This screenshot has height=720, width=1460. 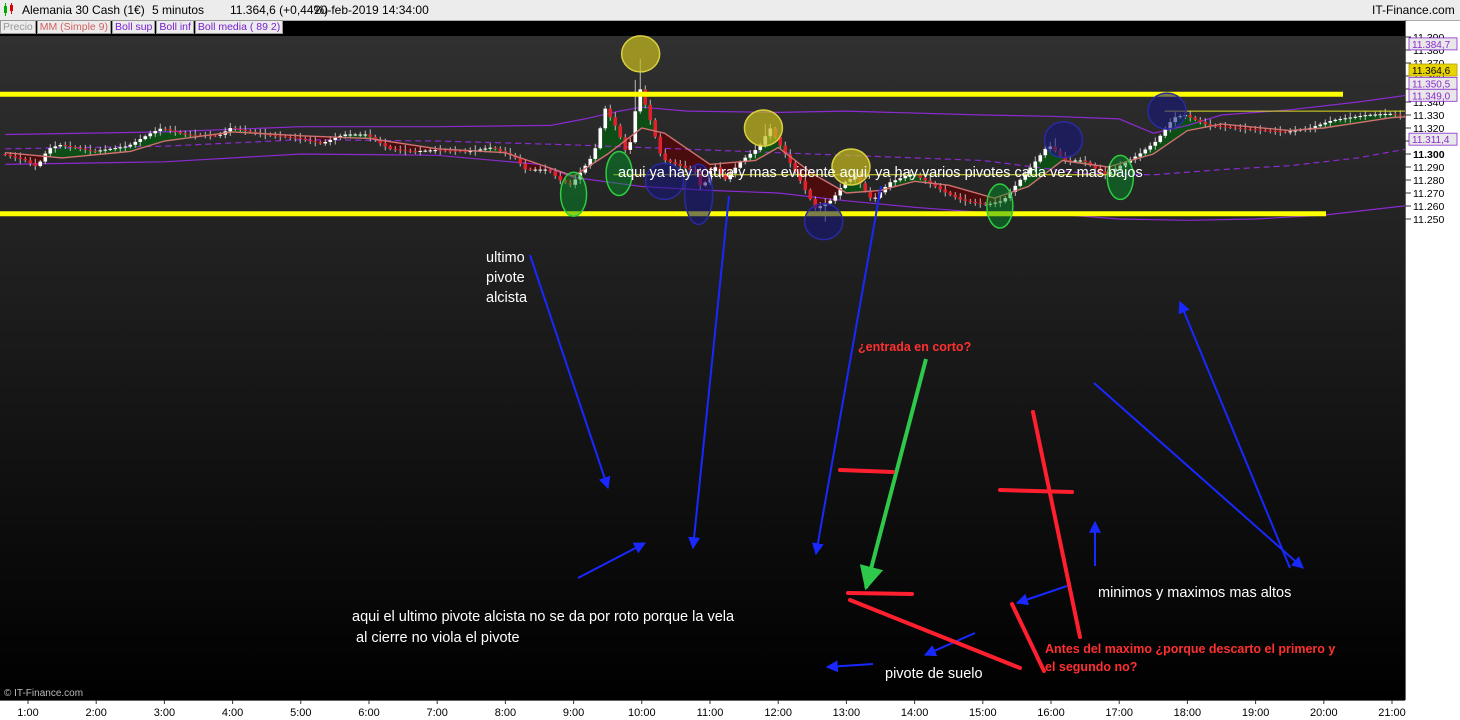 What do you see at coordinates (178, 10) in the screenshot?
I see `timeframe: 5 minutos` at bounding box center [178, 10].